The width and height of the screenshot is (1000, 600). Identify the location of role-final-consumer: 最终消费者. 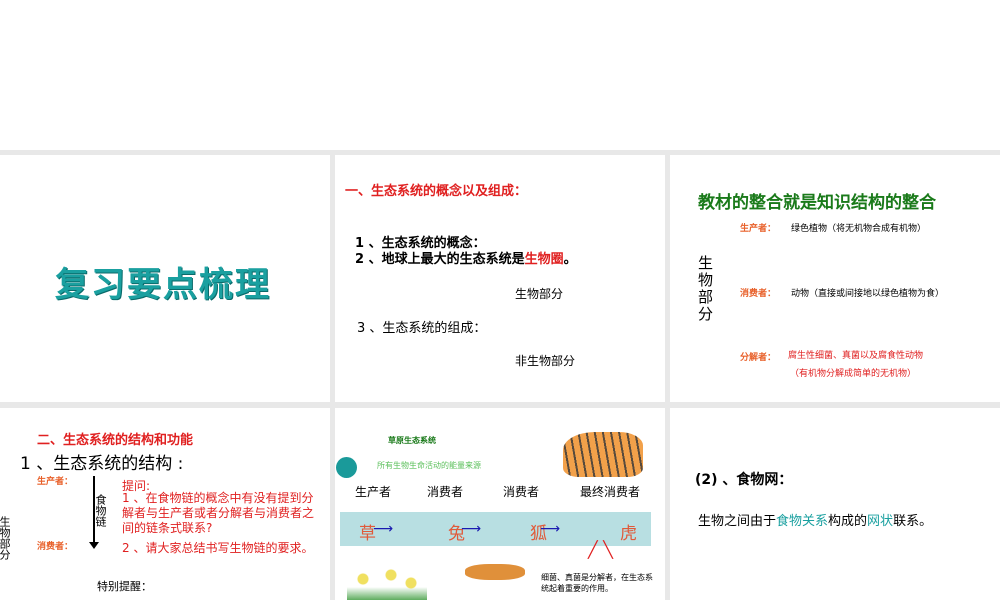
(610, 492).